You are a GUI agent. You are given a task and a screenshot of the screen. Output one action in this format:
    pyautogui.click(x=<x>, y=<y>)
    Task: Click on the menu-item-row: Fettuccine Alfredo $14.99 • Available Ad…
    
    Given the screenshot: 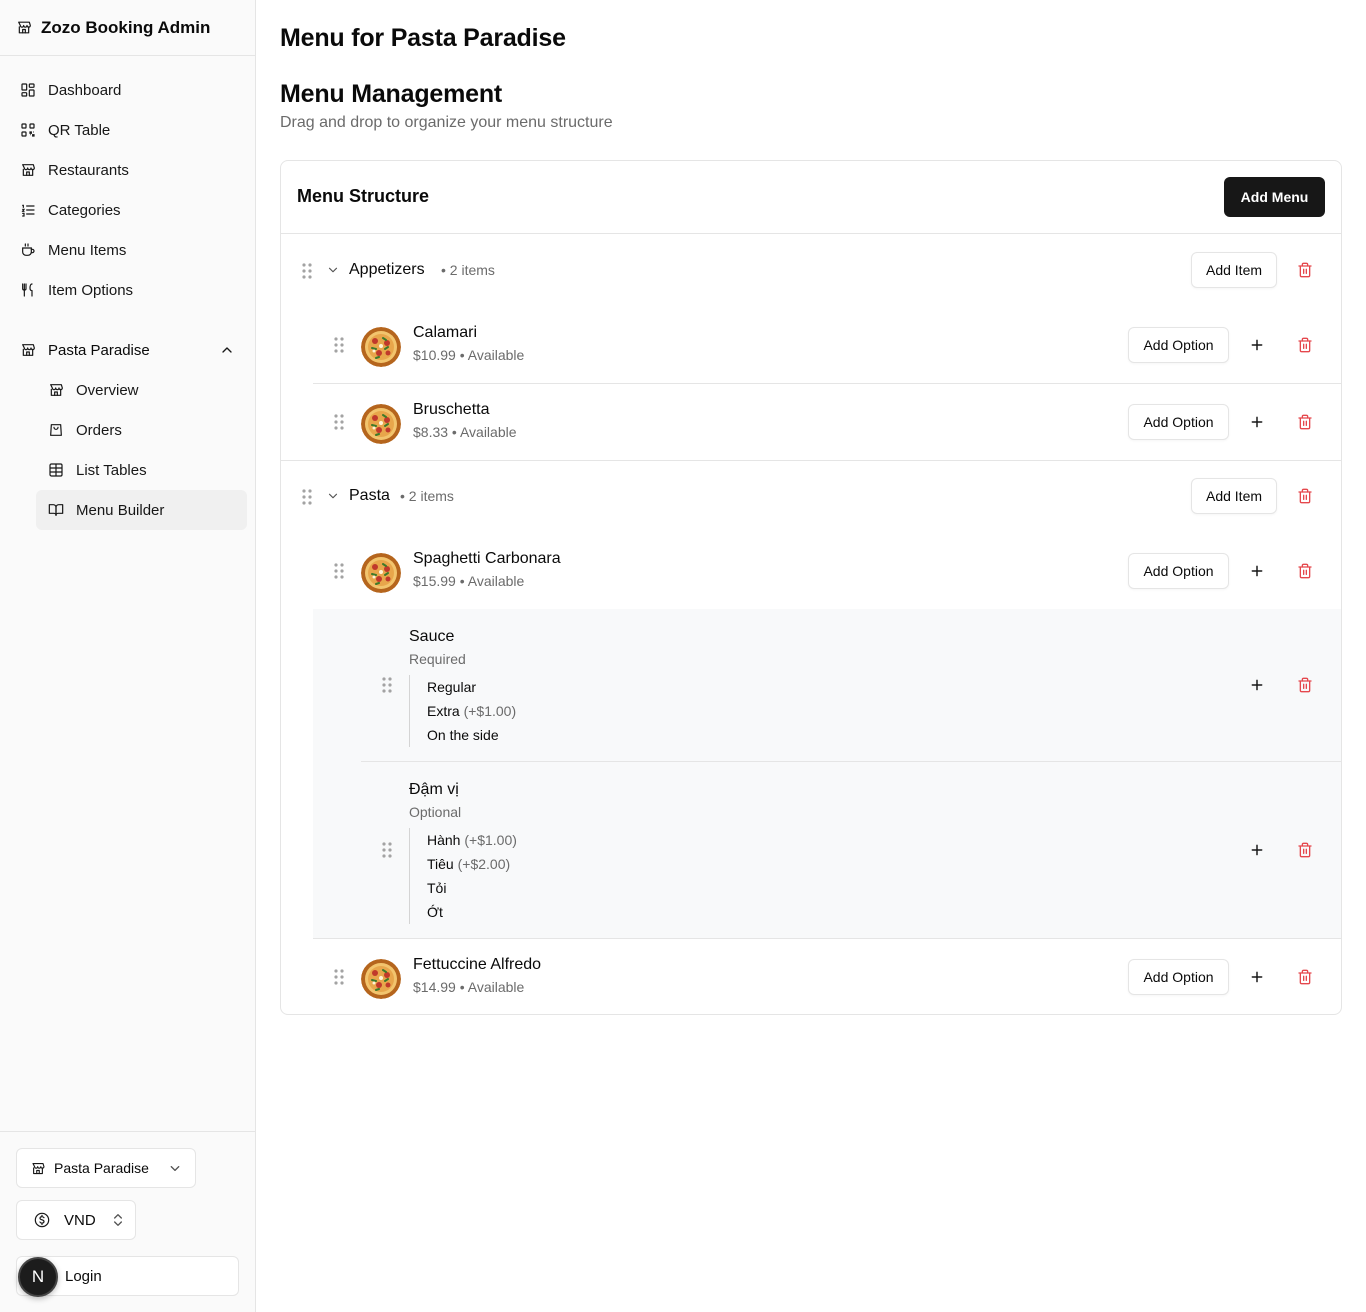 What is the action you would take?
    pyautogui.click(x=827, y=977)
    